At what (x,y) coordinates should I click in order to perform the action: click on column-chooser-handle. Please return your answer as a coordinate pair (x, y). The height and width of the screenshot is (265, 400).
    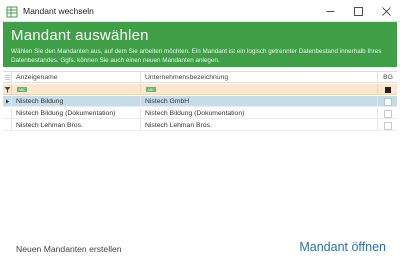
    Looking at the image, I should click on (7, 77).